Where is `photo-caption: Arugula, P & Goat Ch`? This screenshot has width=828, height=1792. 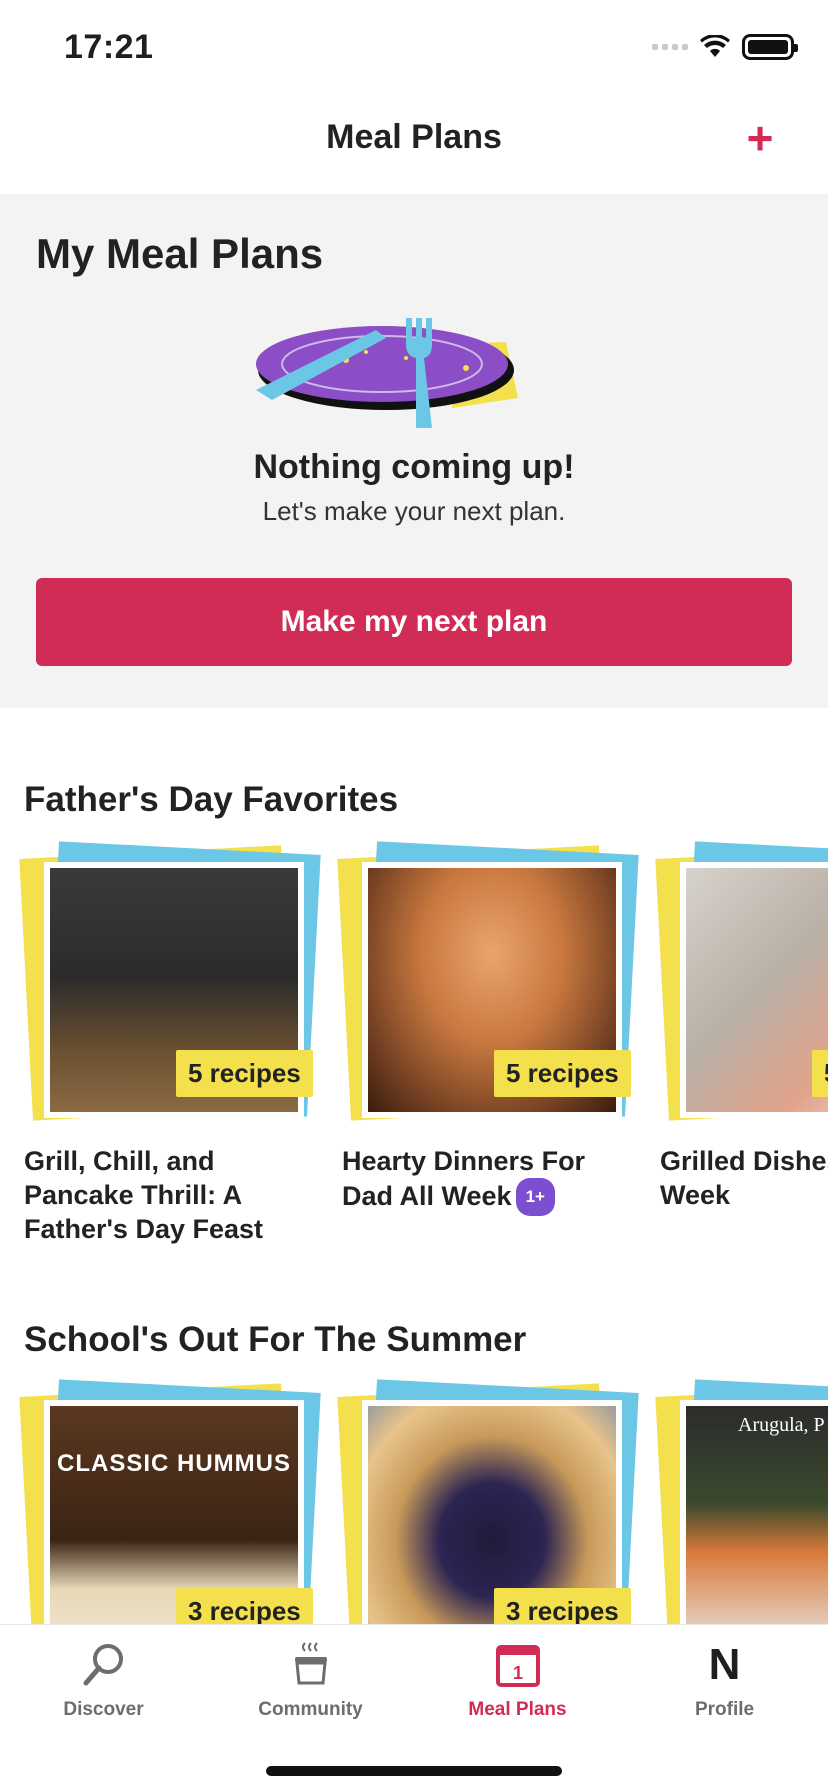 photo-caption: Arugula, P & Goat Ch is located at coordinates (783, 1425).